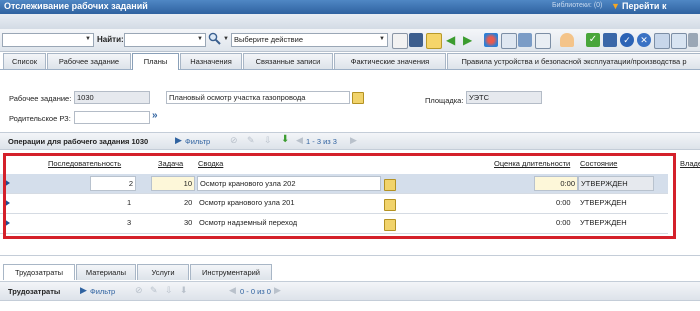 This screenshot has height=311, width=700. I want to click on work-order-description-field: Плановый осмотр участка газопровода, so click(258, 97).